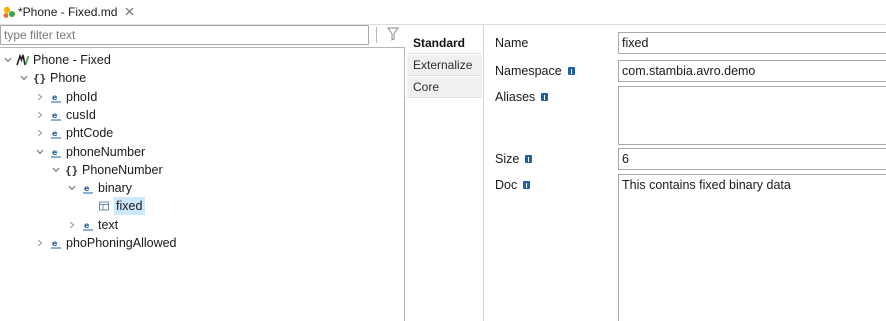  What do you see at coordinates (752, 115) in the screenshot?
I see `aliases-field` at bounding box center [752, 115].